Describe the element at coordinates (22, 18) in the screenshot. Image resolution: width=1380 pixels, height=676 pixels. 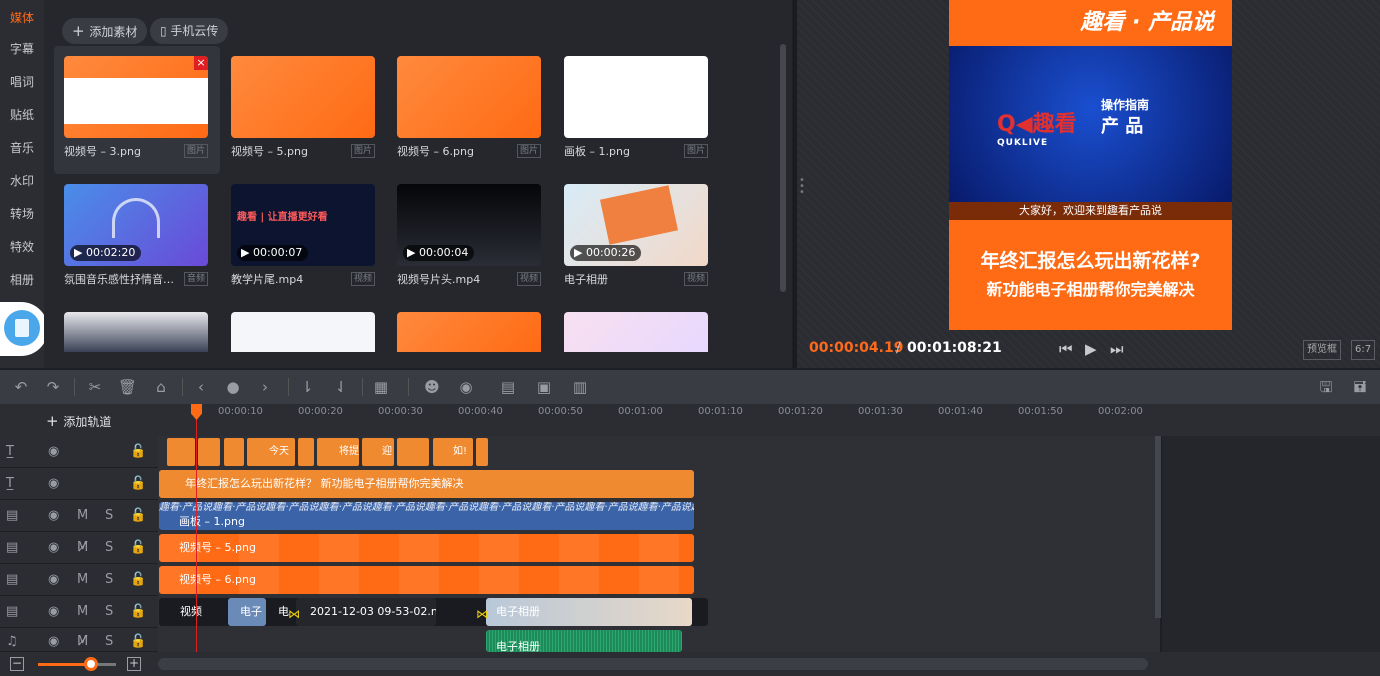
I see `nav-media: 媒体` at that location.